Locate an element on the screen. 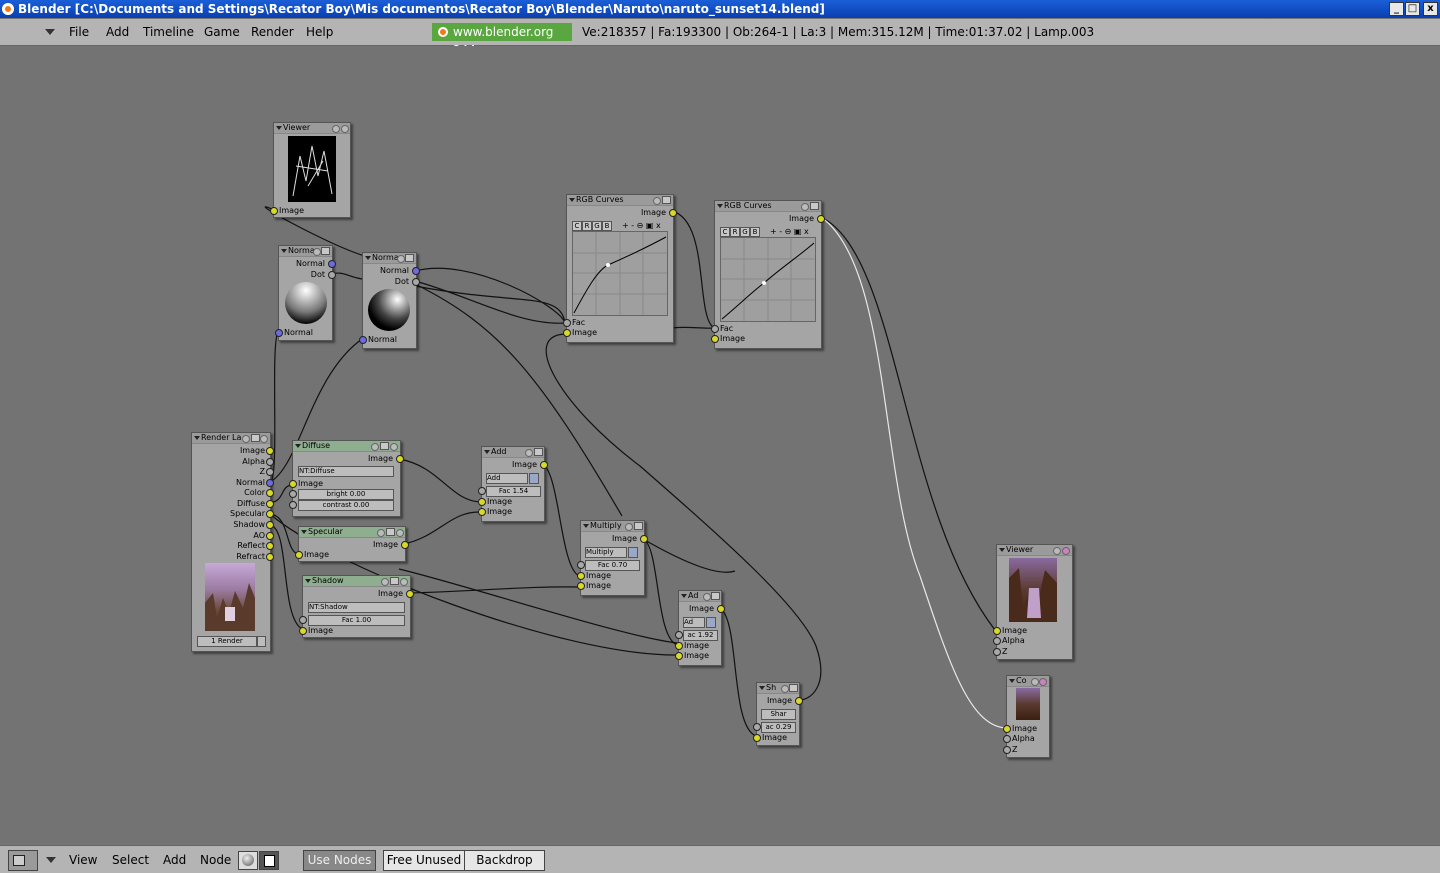 The width and height of the screenshot is (1440, 873). node-mix-add: Add Image Add Fac 1.54 Image Image is located at coordinates (513, 484).